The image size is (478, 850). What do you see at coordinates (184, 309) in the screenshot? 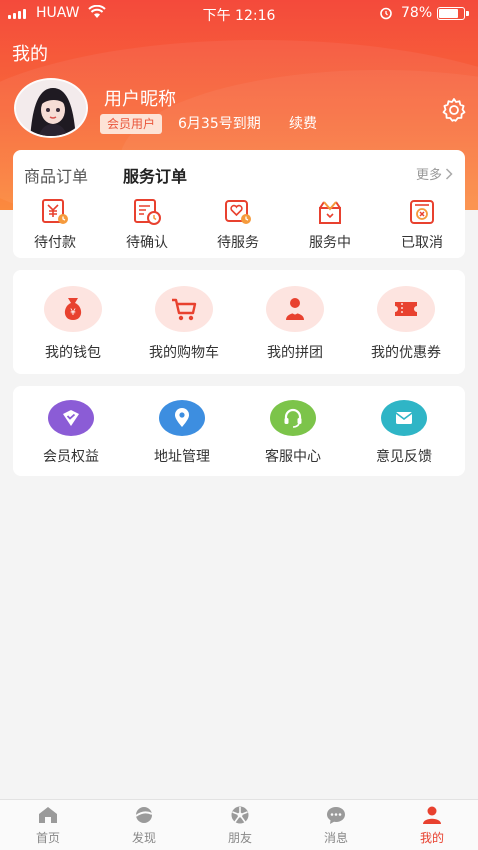
I see `shopping-cart-icon` at bounding box center [184, 309].